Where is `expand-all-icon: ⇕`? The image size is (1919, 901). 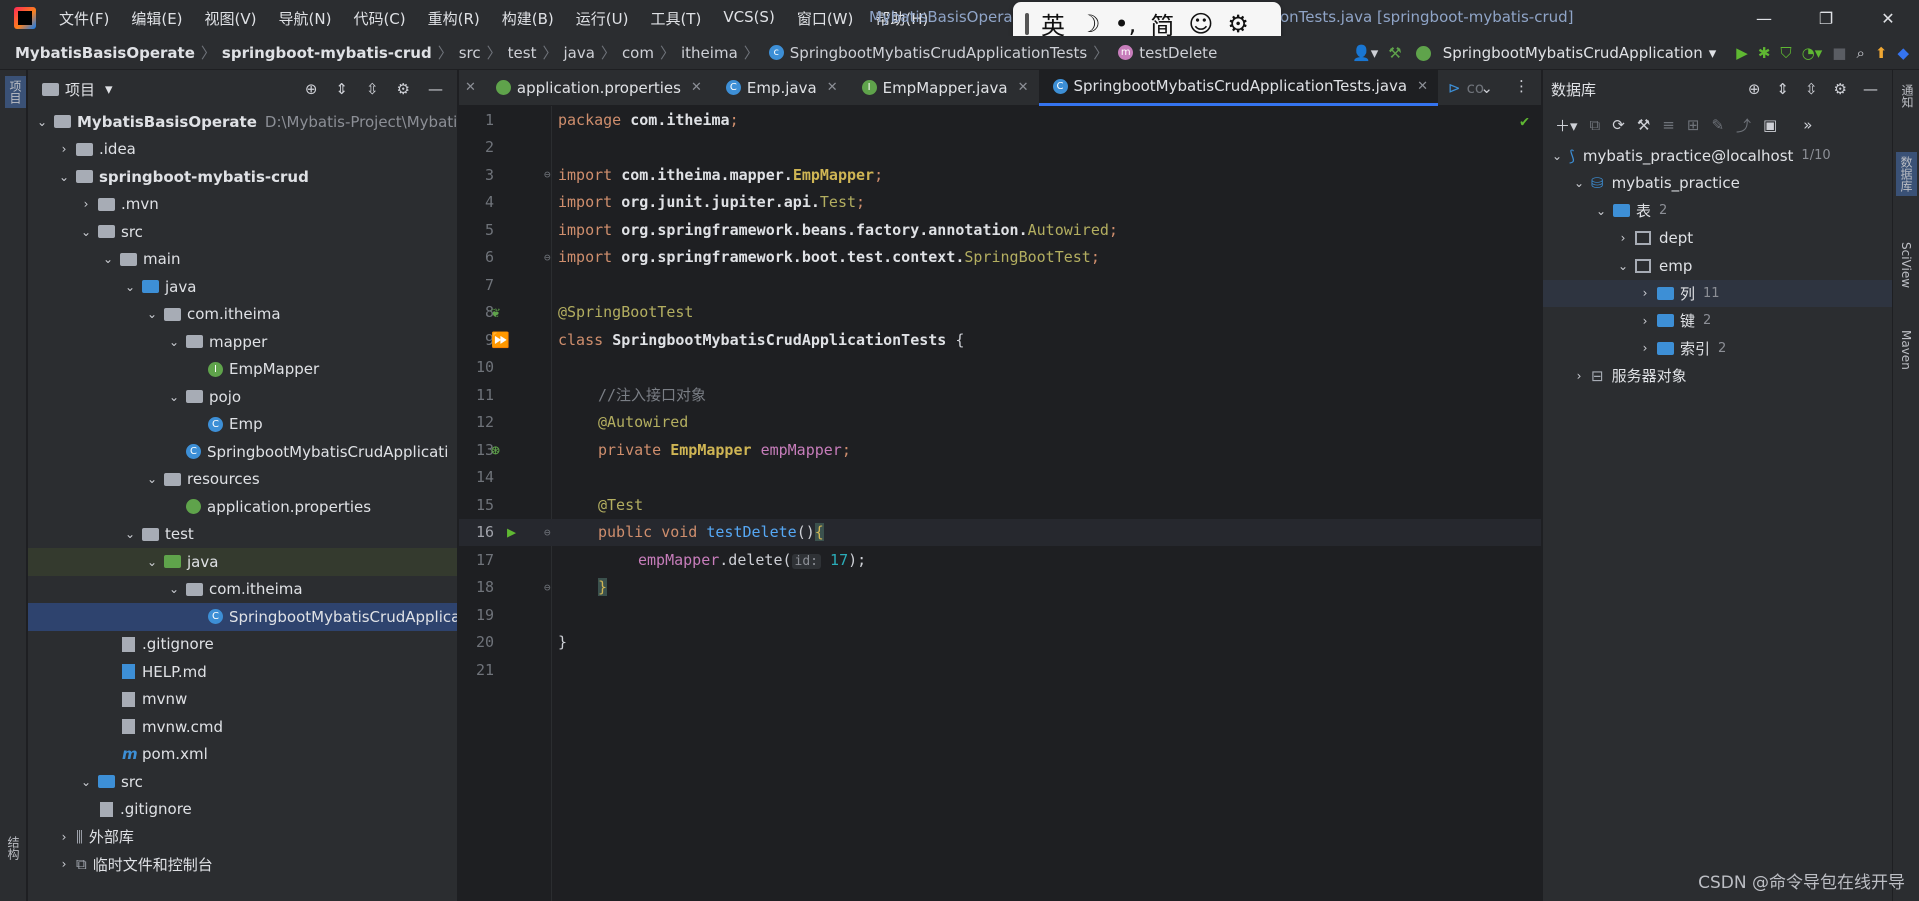 expand-all-icon: ⇕ is located at coordinates (1782, 89).